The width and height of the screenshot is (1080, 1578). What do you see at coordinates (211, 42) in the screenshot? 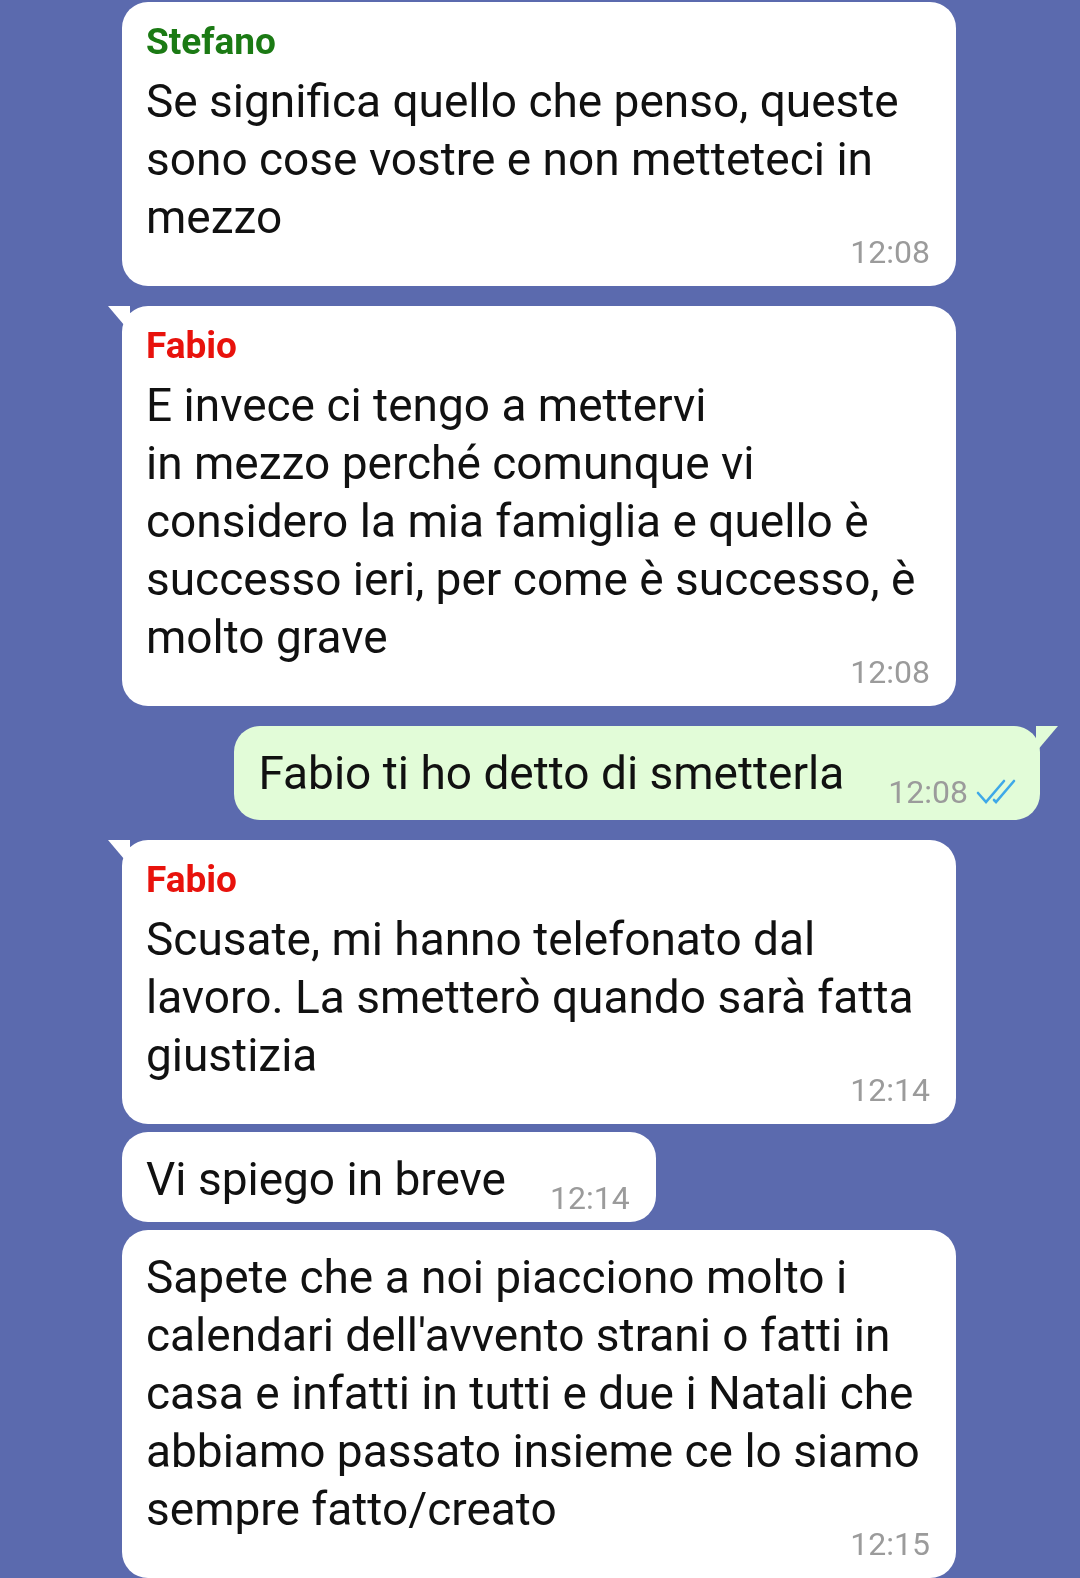
I see `sender-name: Stefano` at bounding box center [211, 42].